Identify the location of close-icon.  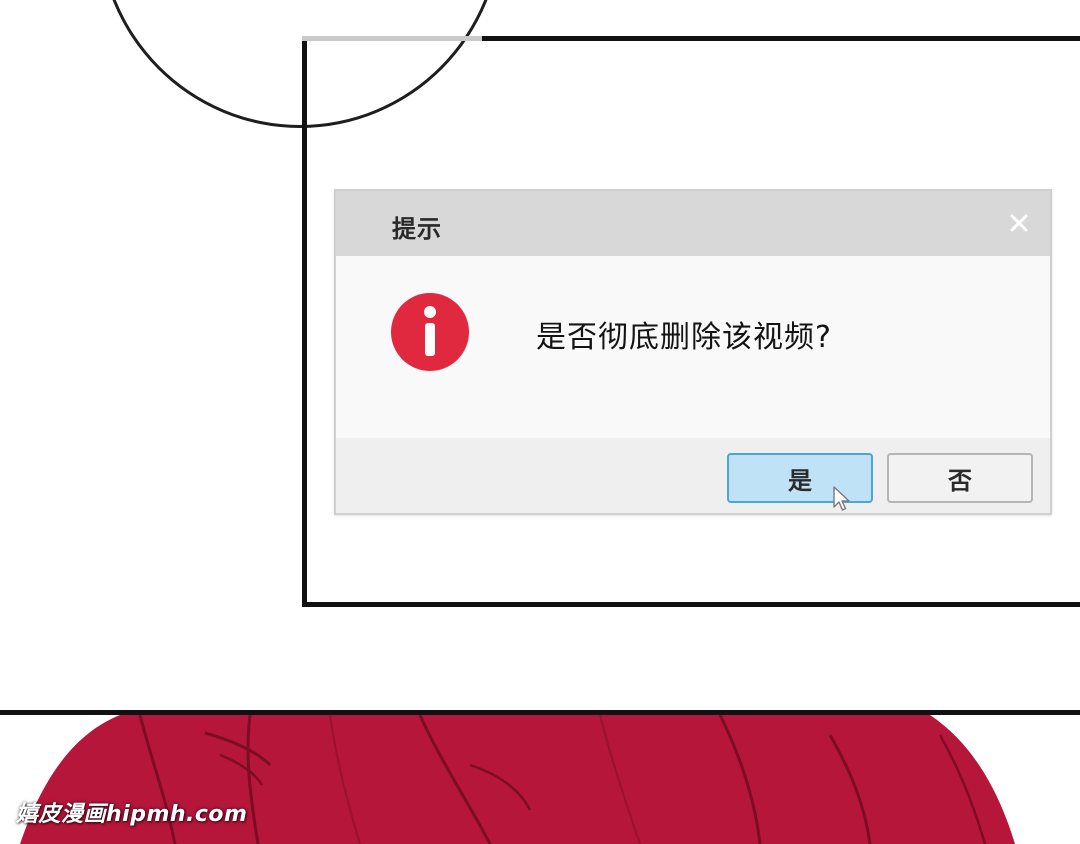
(1019, 223).